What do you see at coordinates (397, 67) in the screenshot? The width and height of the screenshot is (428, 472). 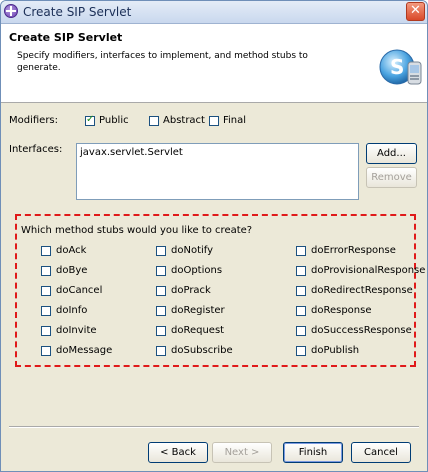 I see `svg-text: S` at bounding box center [397, 67].